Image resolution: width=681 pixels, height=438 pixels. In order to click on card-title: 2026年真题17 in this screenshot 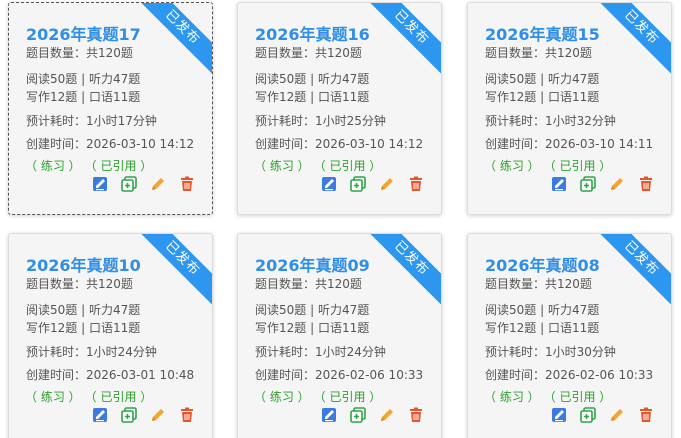, I will do `click(83, 33)`.